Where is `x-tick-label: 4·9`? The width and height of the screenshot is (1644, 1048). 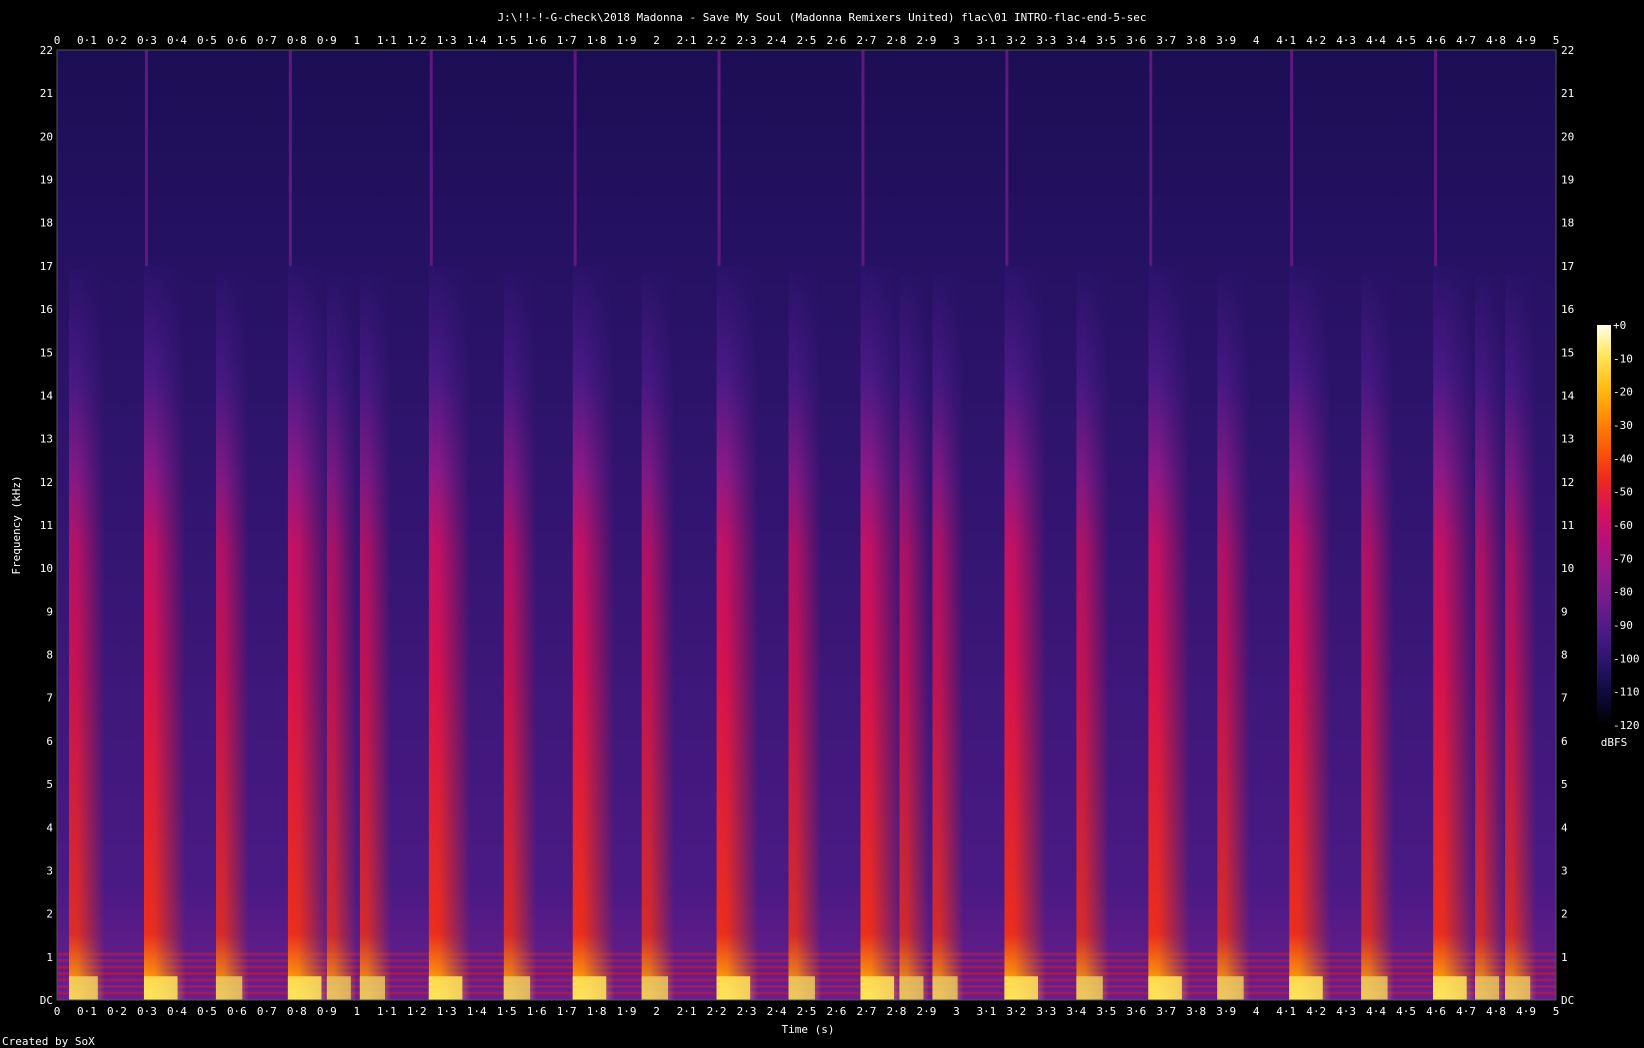 x-tick-label: 4·9 is located at coordinates (1526, 40).